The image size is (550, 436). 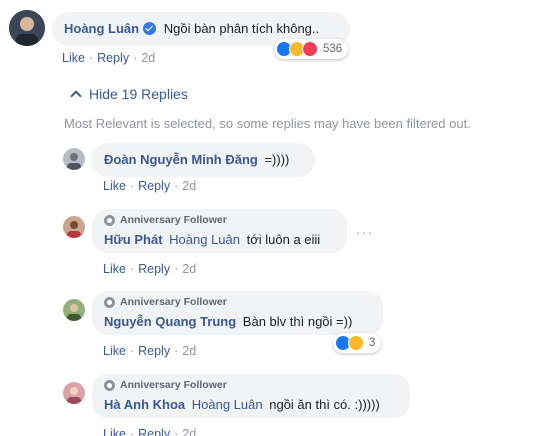 What do you see at coordinates (170, 321) in the screenshot?
I see `reply-author: Nguyễn Quang Trung` at bounding box center [170, 321].